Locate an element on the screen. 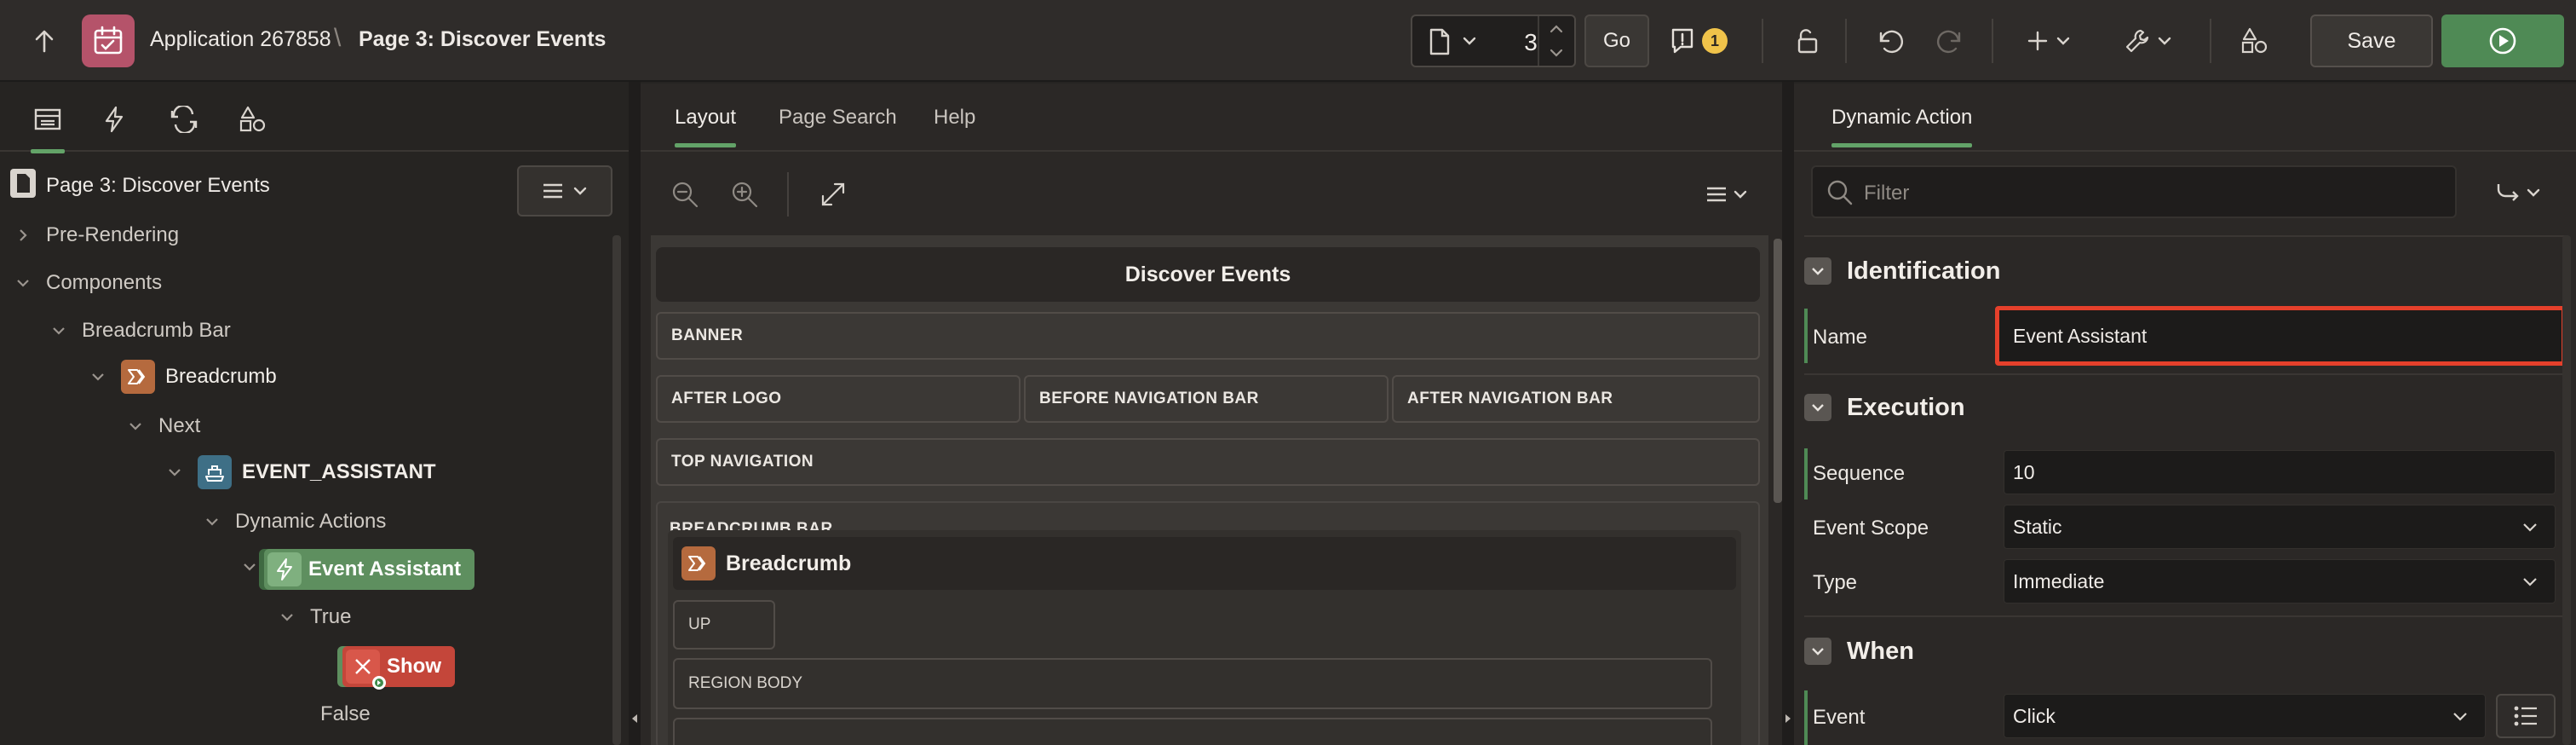  tab-dynamic-actions is located at coordinates (114, 119).